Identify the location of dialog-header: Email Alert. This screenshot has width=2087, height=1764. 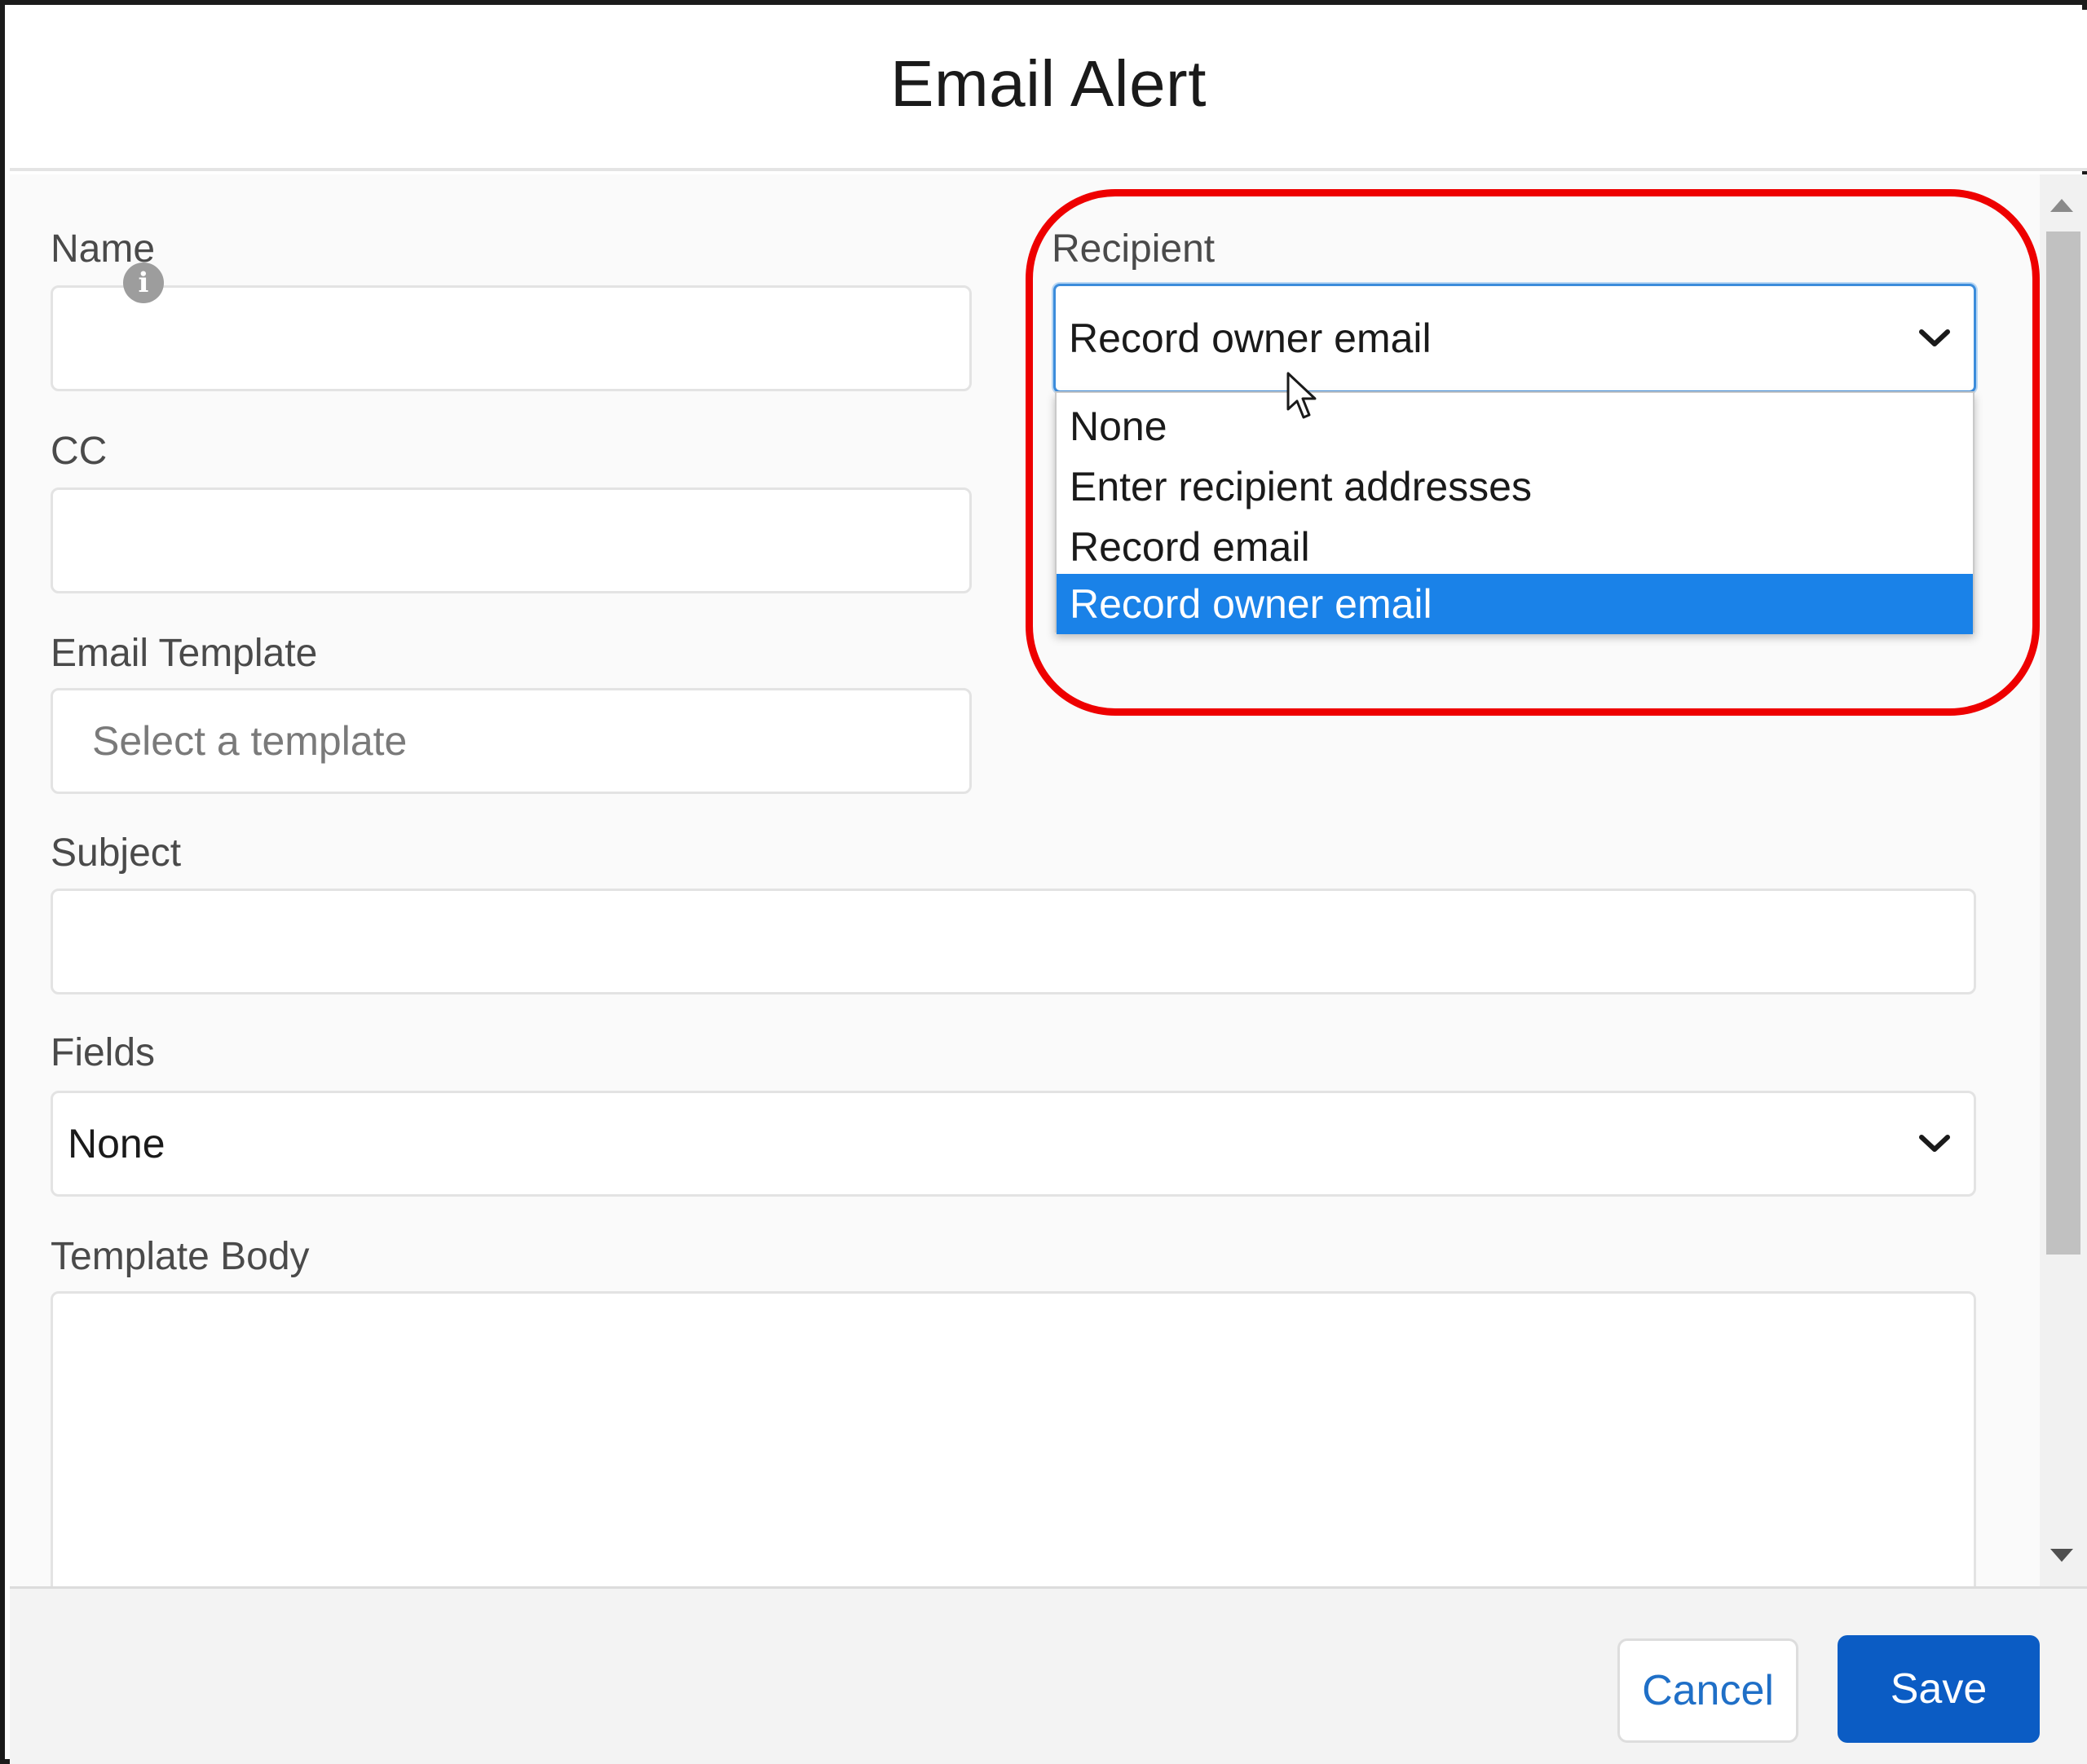
(1048, 90).